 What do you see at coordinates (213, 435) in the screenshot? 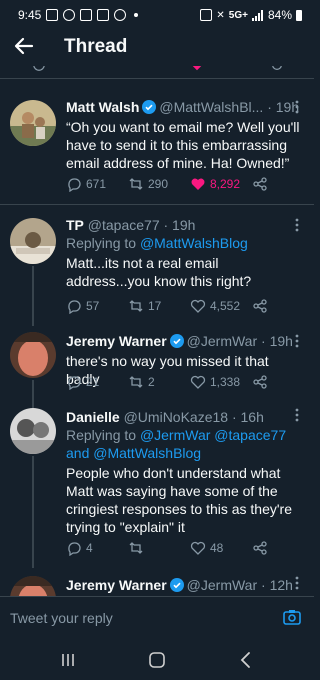
I see `mention-link: @JermWar @tapace77` at bounding box center [213, 435].